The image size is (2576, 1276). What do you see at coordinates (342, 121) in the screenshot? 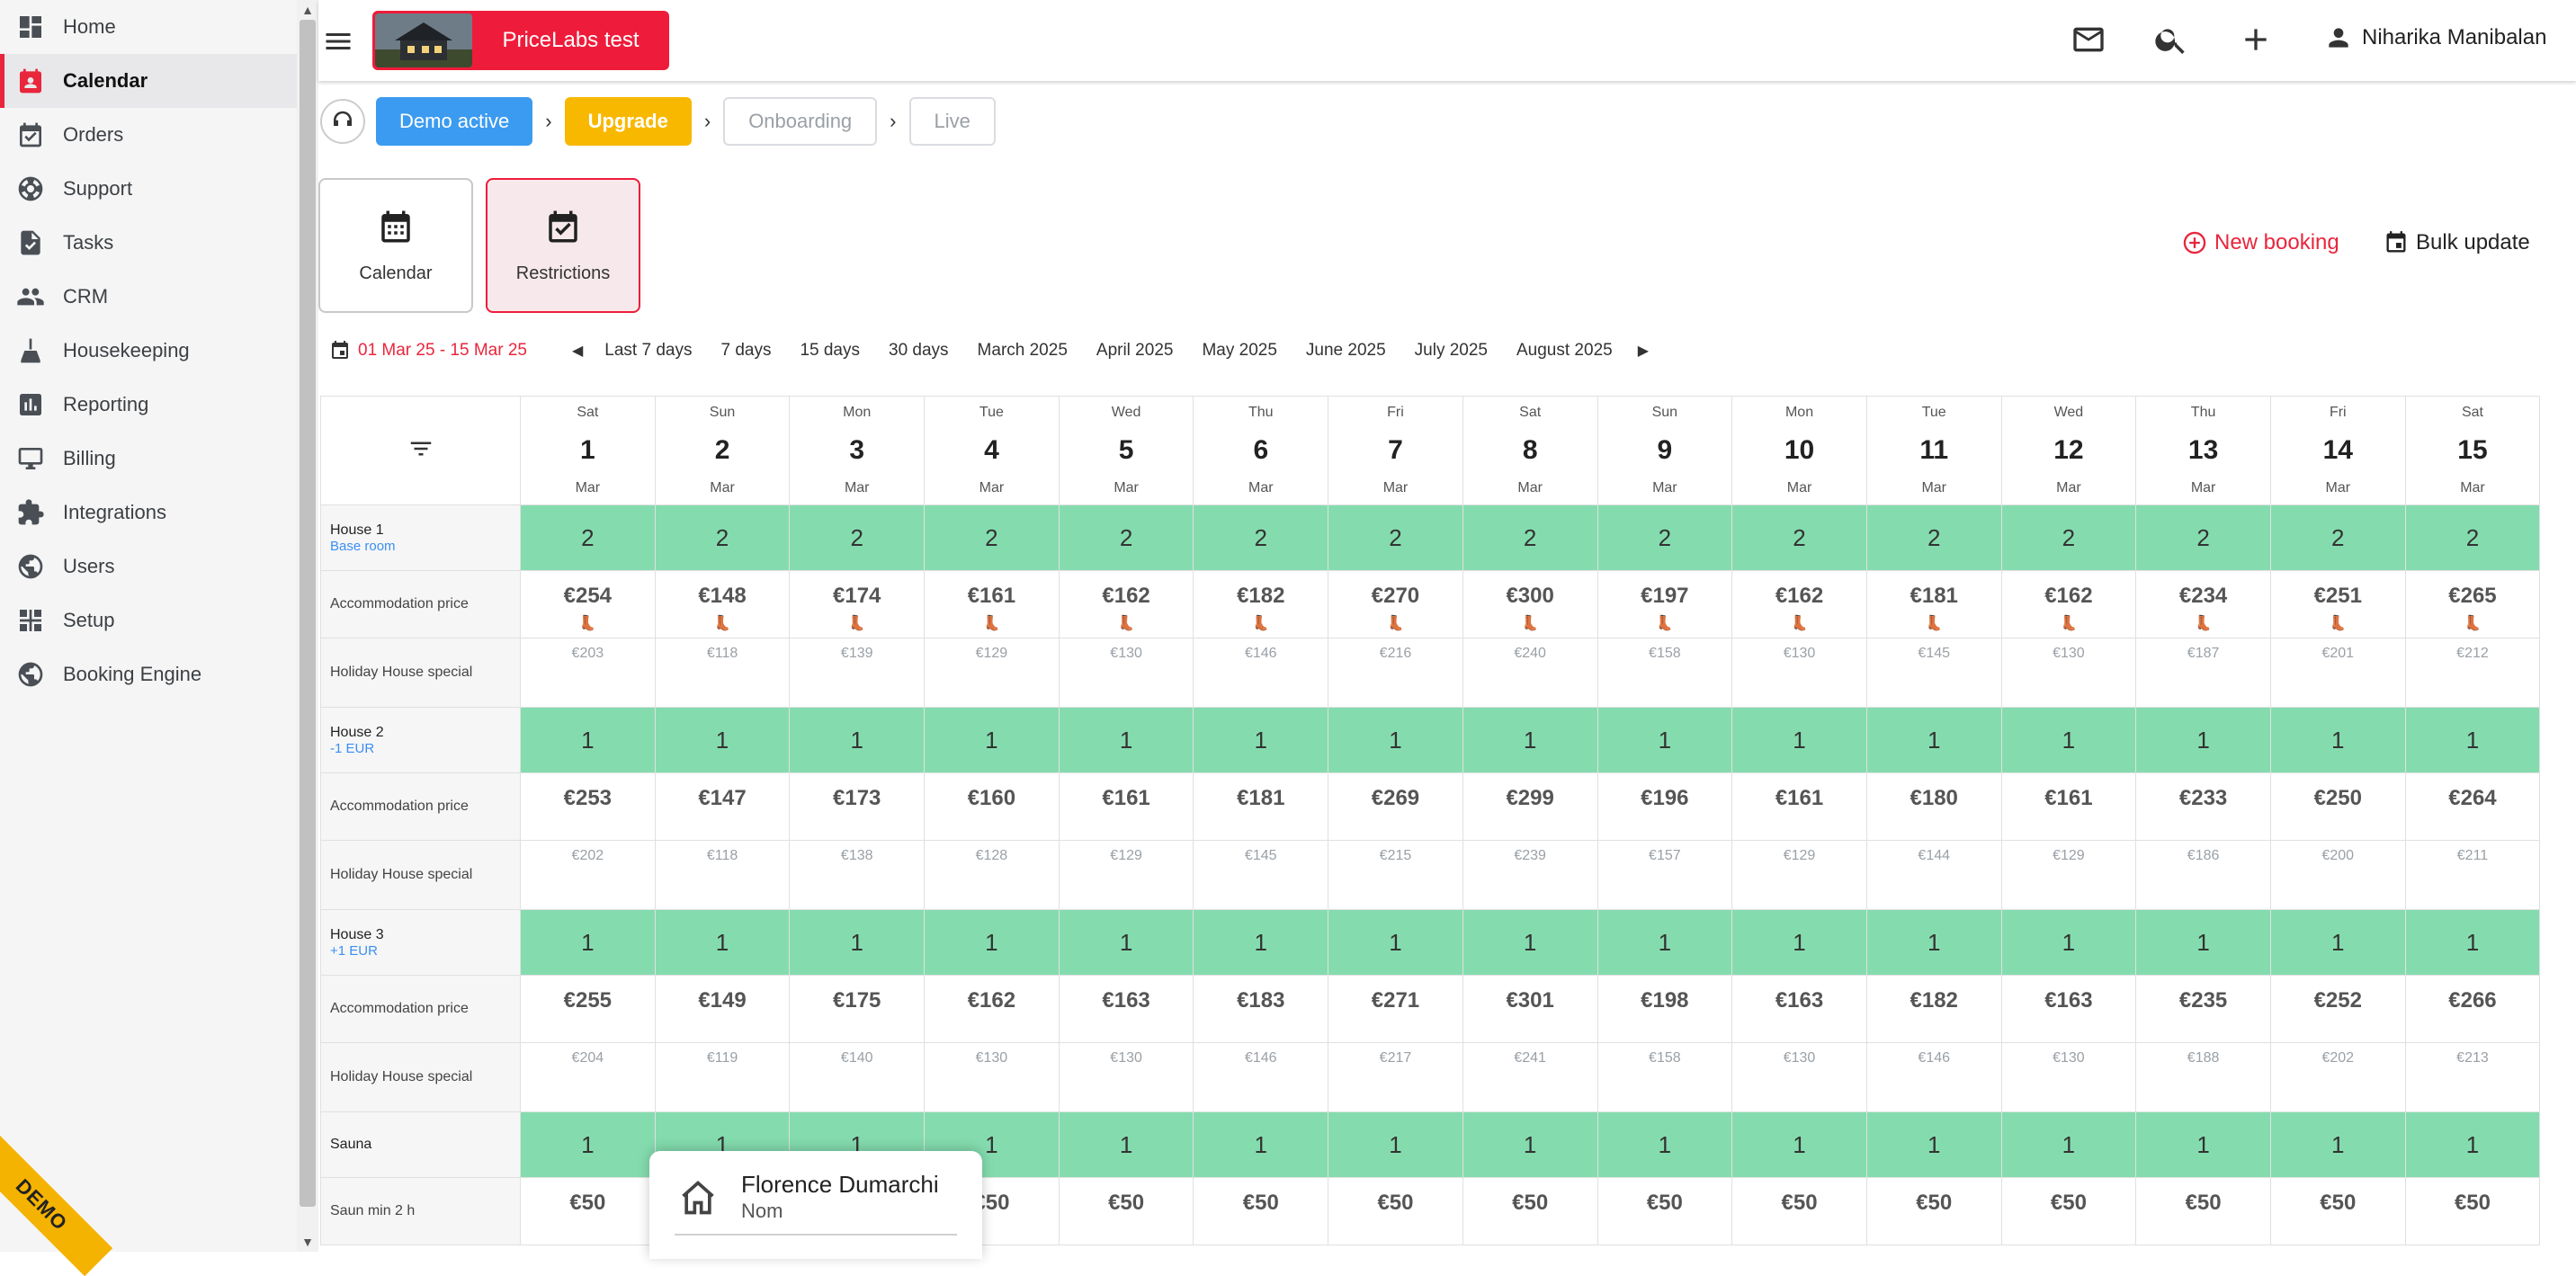
I see `support-agent-icon` at bounding box center [342, 121].